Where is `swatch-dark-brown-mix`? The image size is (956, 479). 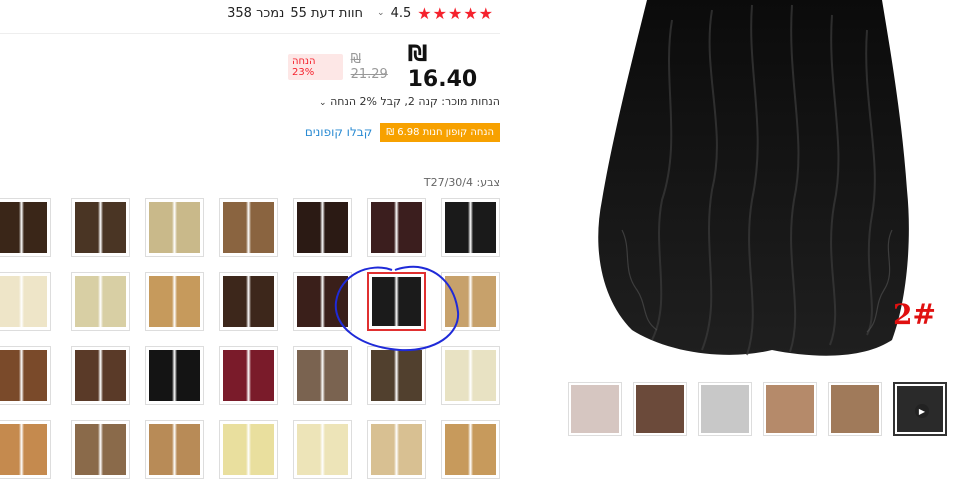
swatch-dark-brown-mix is located at coordinates (322, 227).